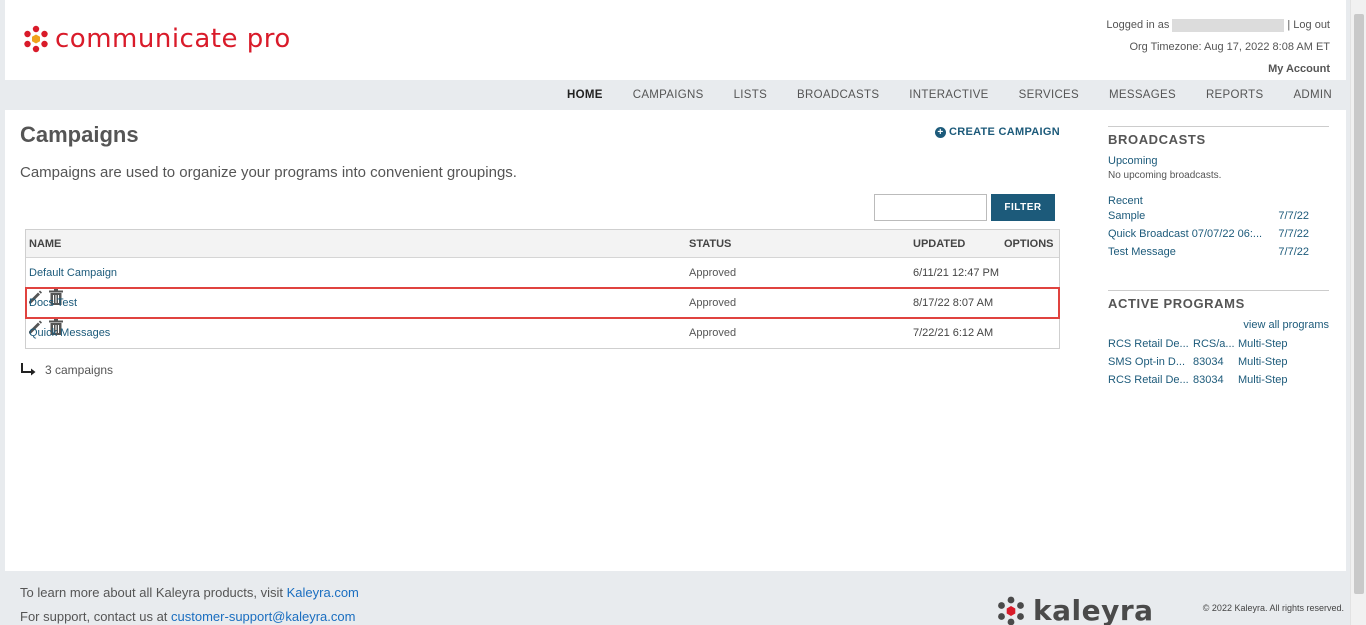 The height and width of the screenshot is (625, 1366). What do you see at coordinates (1004, 132) in the screenshot?
I see `create-campaign-label: CREATE CAMPAIGN` at bounding box center [1004, 132].